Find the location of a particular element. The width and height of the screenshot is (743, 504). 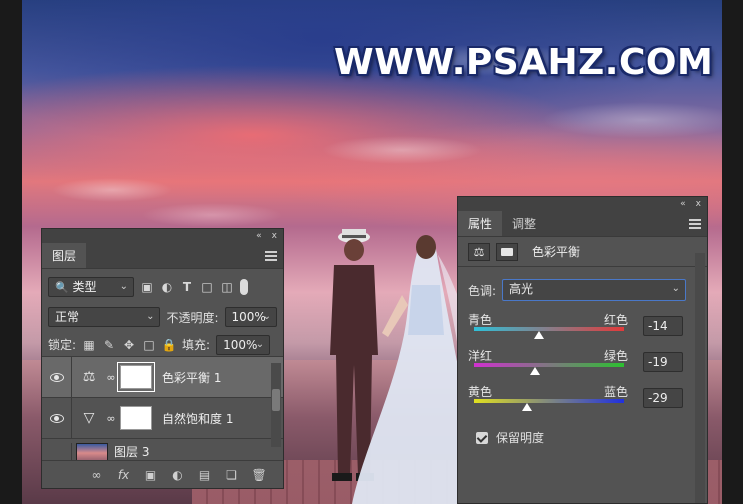

kind-filter-value: 类型 is located at coordinates (84, 287).